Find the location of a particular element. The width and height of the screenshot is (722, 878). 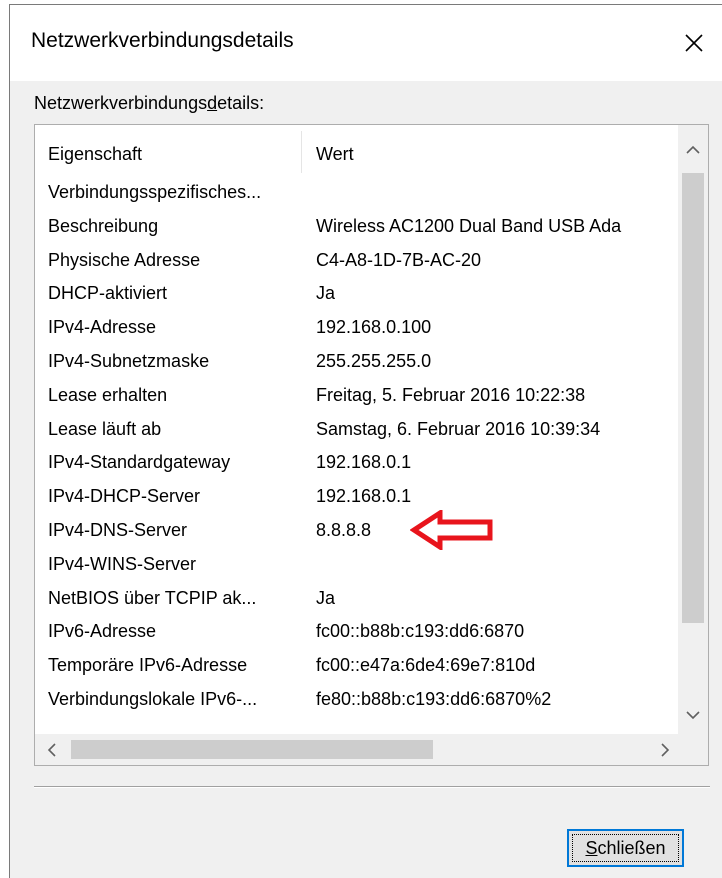

table-row: IPv6-Adresse fc00::b88b:c193:dd6:6870 is located at coordinates (357, 632).